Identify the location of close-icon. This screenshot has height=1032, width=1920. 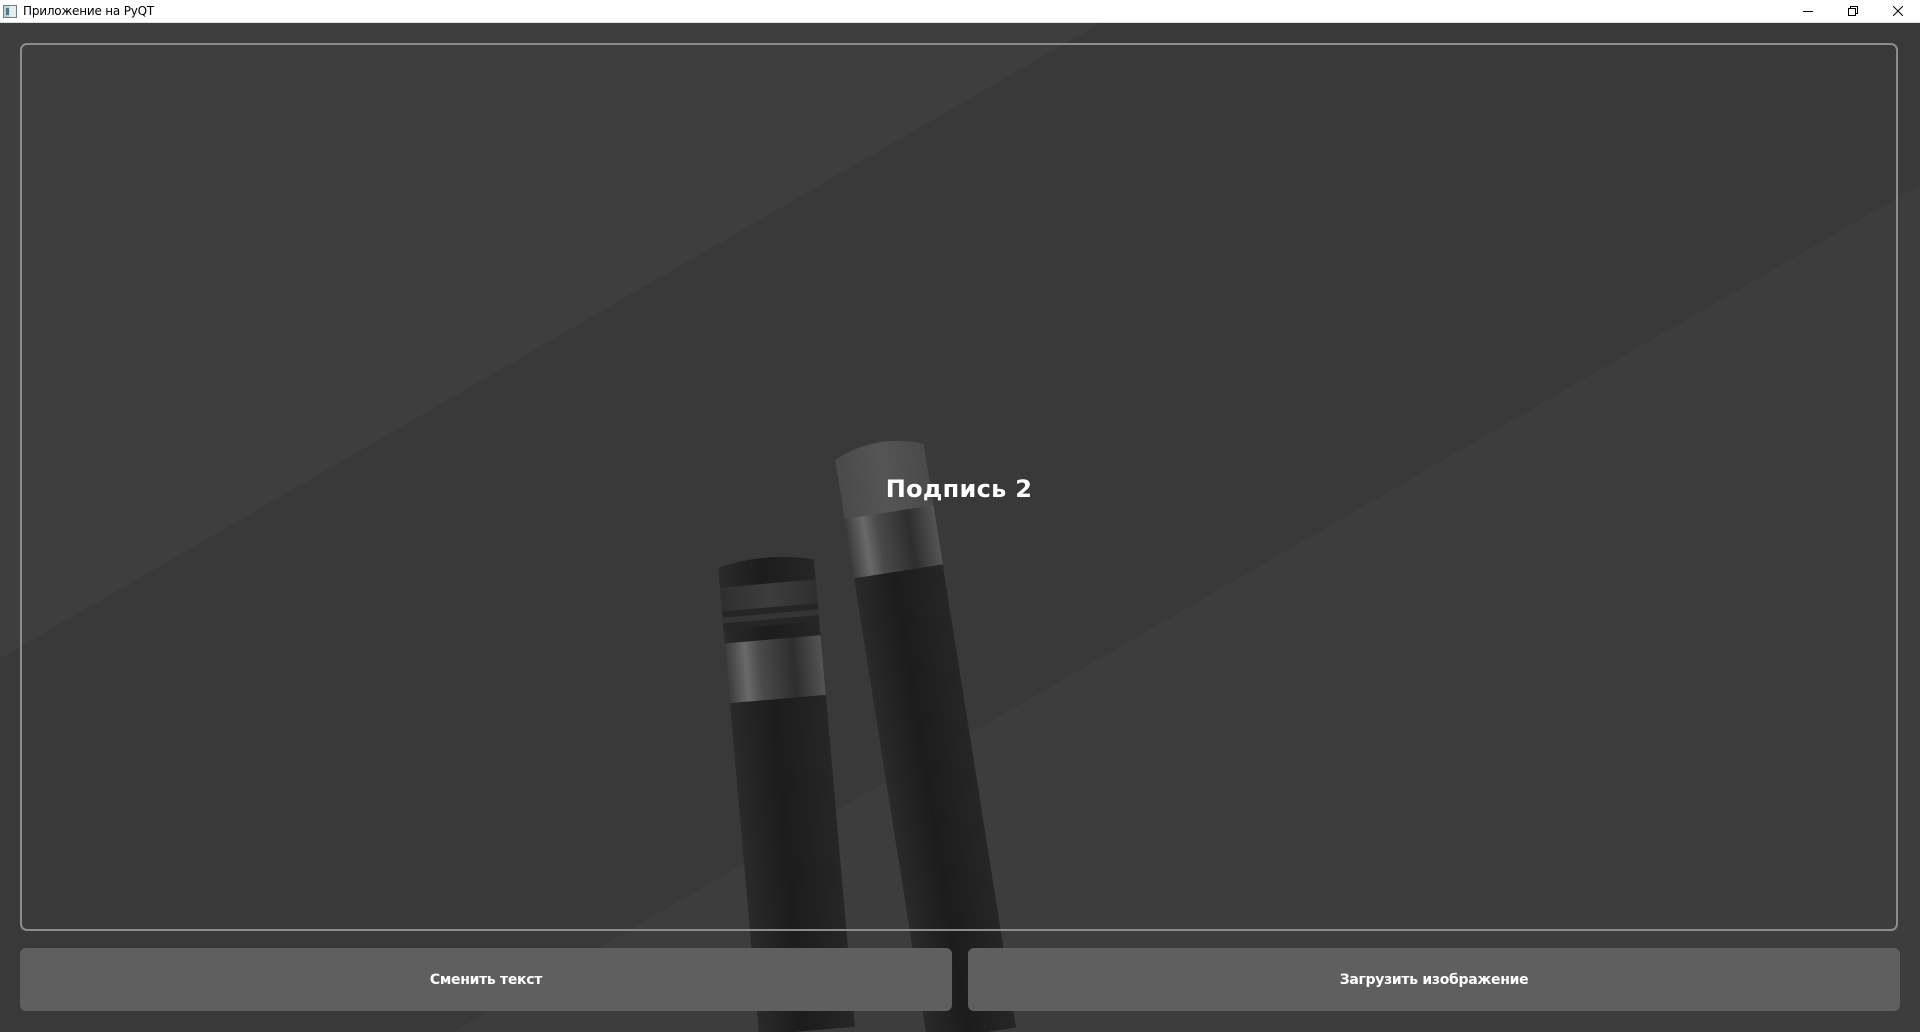
(1897, 11).